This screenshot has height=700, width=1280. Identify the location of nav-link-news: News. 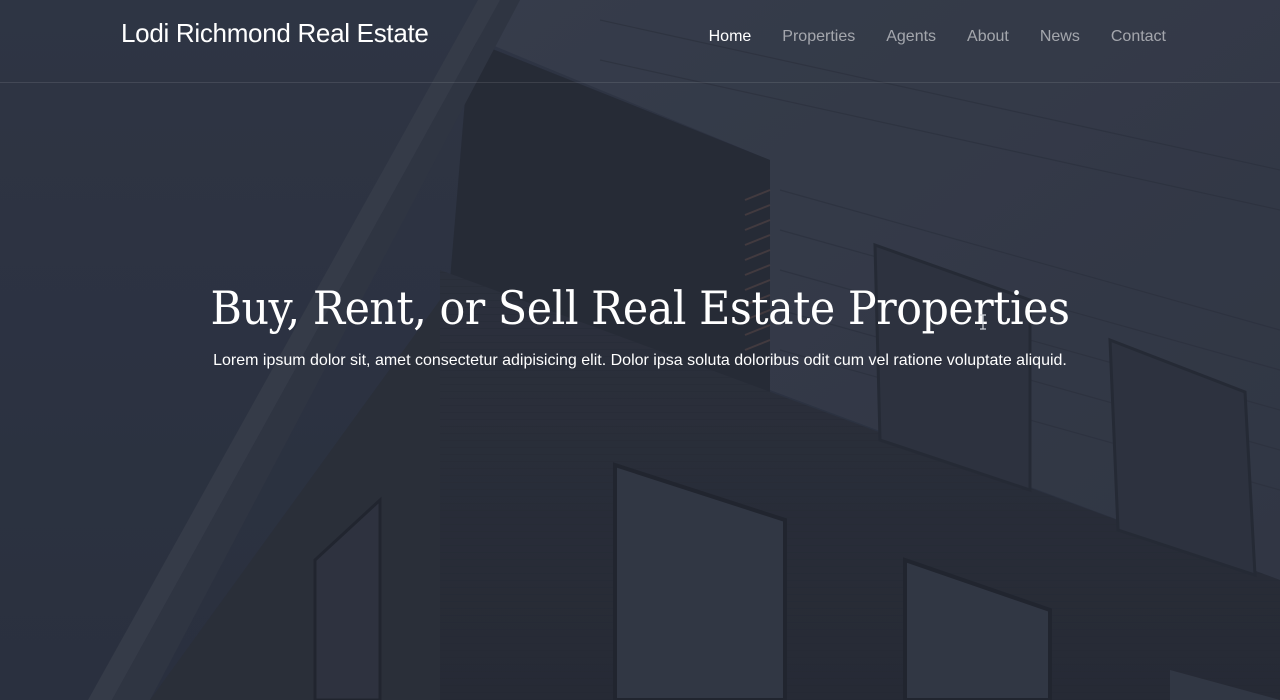
(1060, 36).